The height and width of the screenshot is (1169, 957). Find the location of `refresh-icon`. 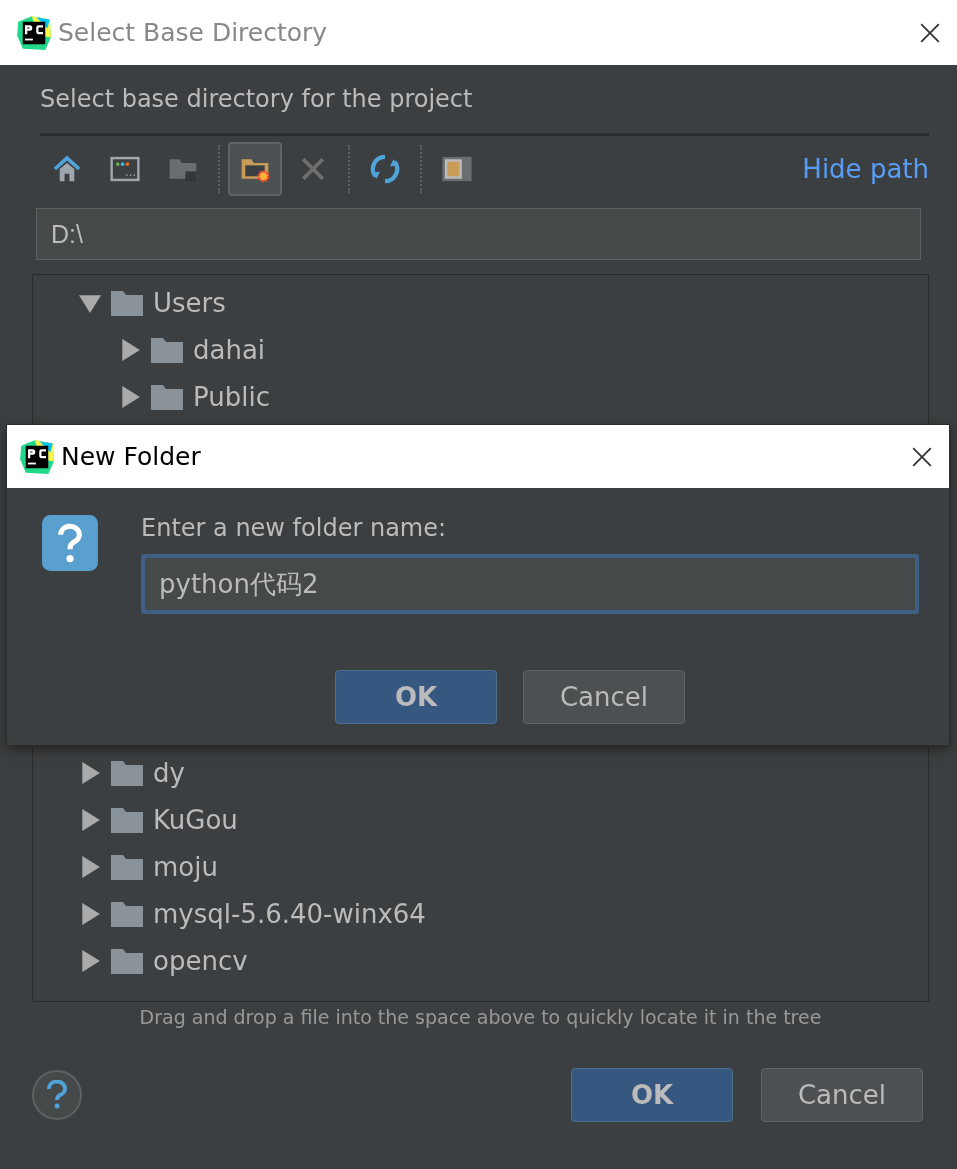

refresh-icon is located at coordinates (385, 169).